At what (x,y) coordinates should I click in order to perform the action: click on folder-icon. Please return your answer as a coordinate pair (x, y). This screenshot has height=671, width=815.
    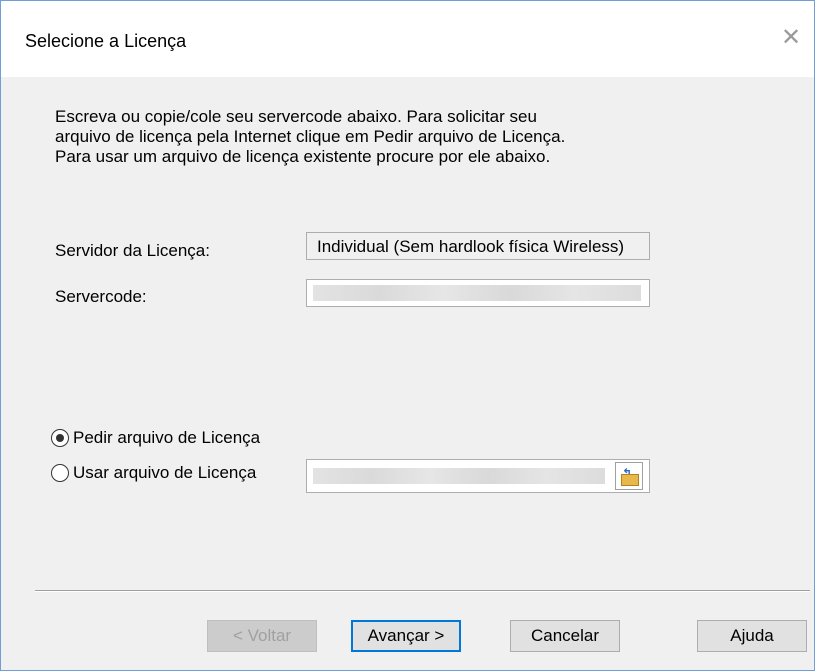
    Looking at the image, I should click on (630, 480).